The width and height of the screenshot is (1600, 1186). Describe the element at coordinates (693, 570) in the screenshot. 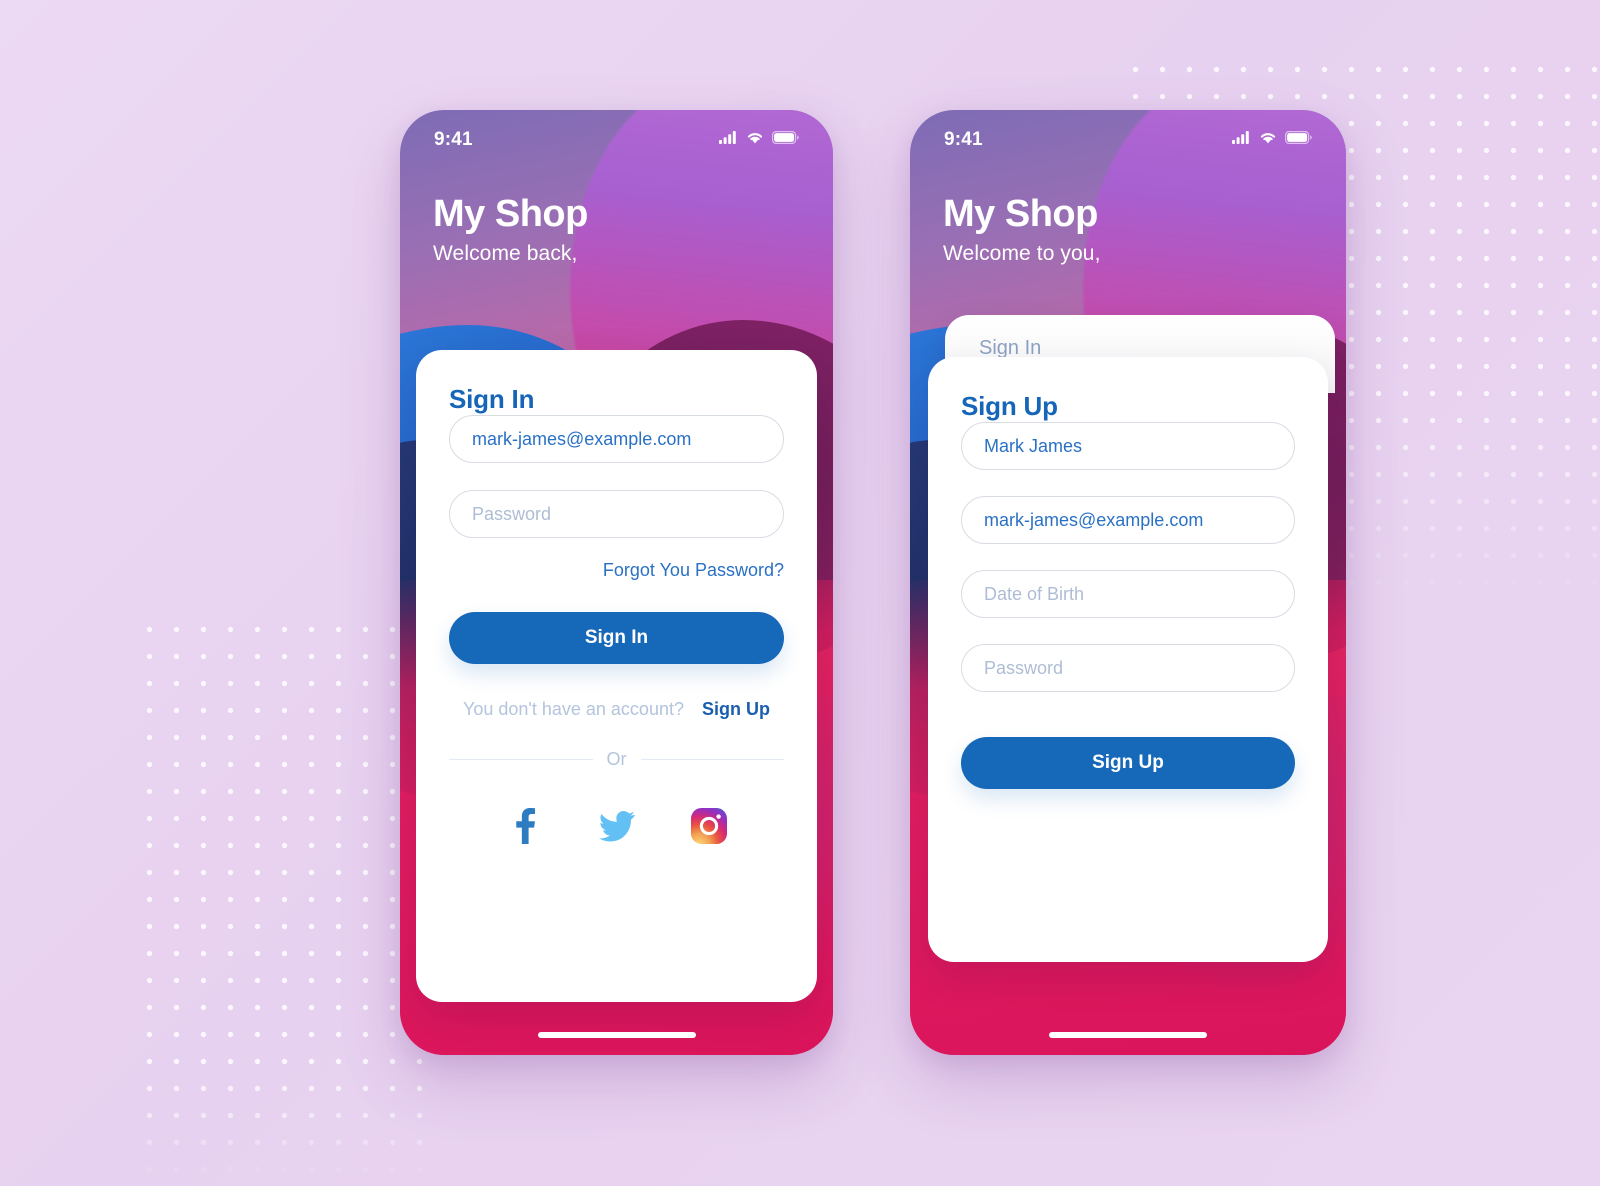

I see `forgot-password-link: Forgot You Password?` at that location.